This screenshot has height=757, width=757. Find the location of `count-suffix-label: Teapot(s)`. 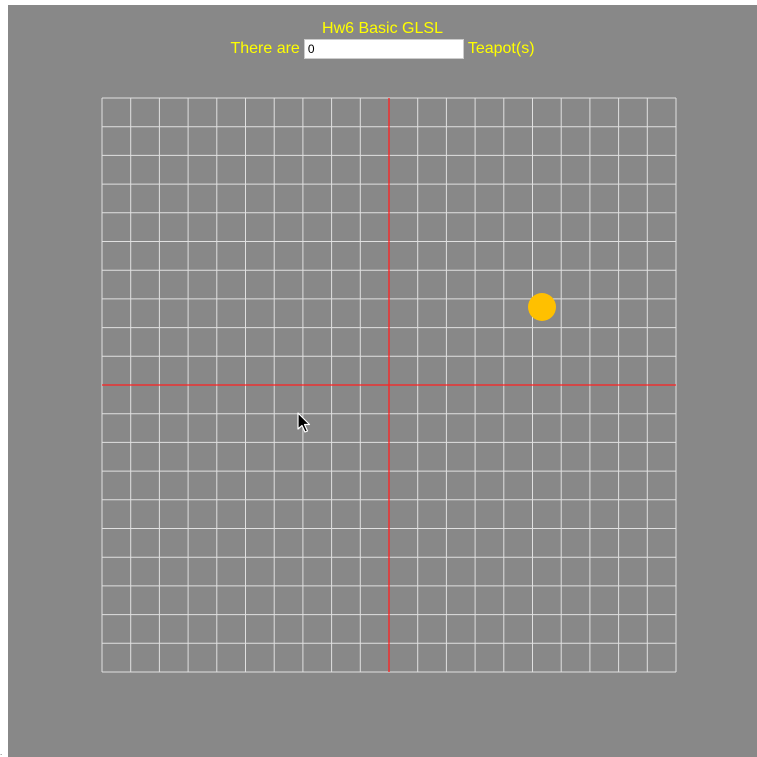

count-suffix-label: Teapot(s) is located at coordinates (501, 48).